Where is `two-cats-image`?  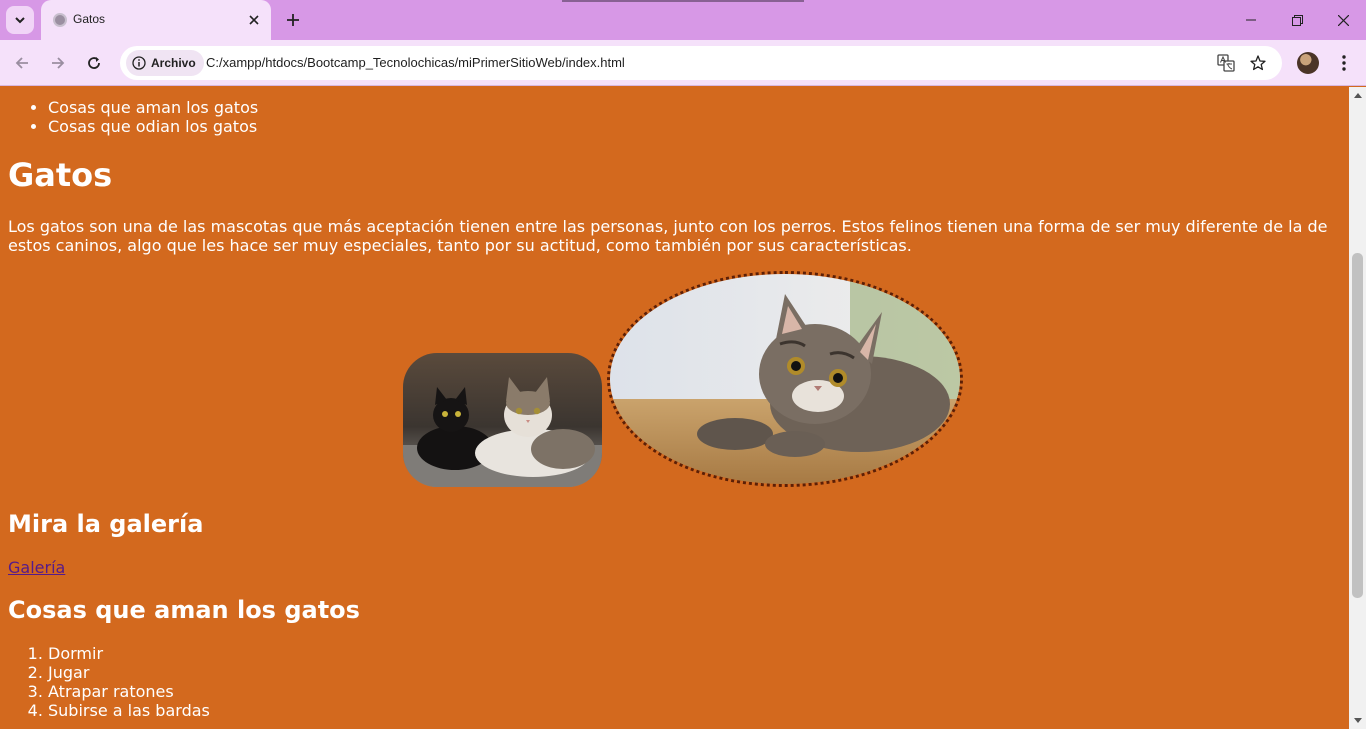
two-cats-image is located at coordinates (502, 420).